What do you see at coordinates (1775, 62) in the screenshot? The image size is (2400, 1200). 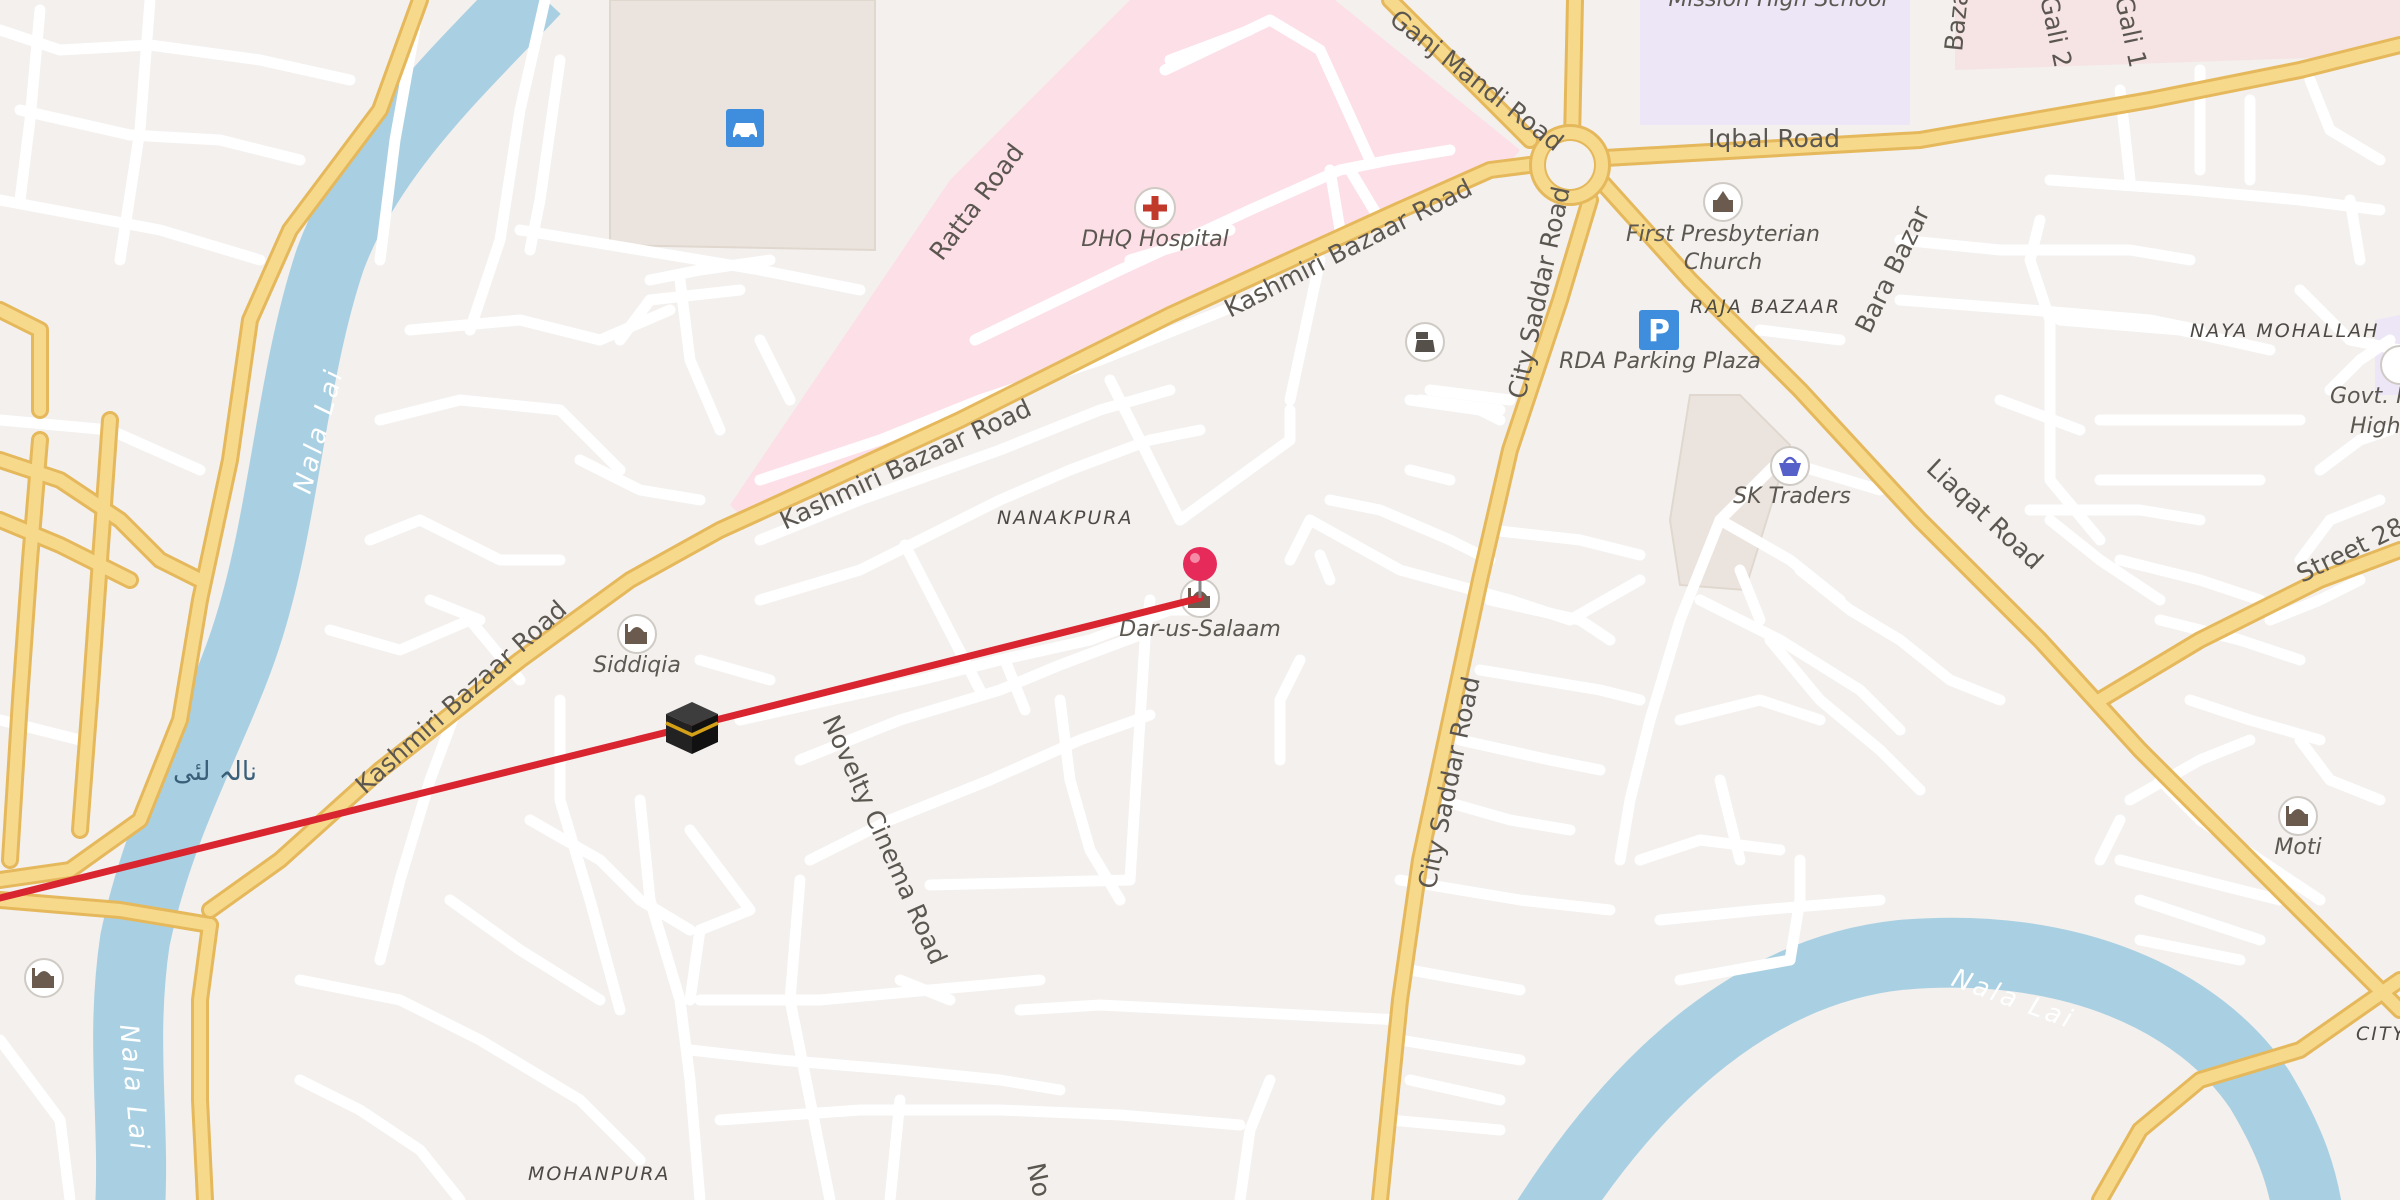 I see `school-area` at bounding box center [1775, 62].